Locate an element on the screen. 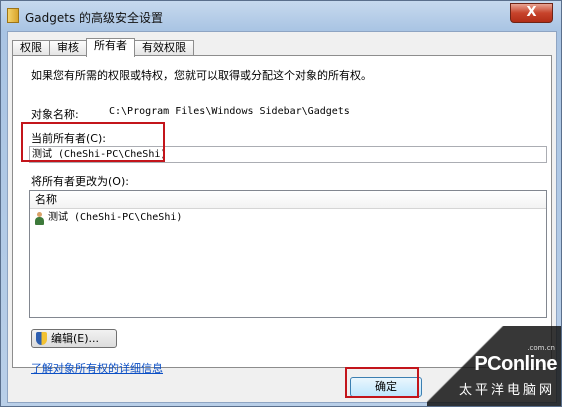  object-name-label: 对象名称: is located at coordinates (55, 114).